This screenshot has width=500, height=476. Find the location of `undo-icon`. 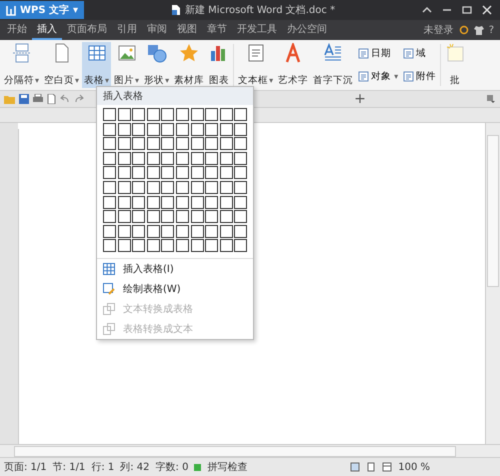

undo-icon is located at coordinates (65, 99).